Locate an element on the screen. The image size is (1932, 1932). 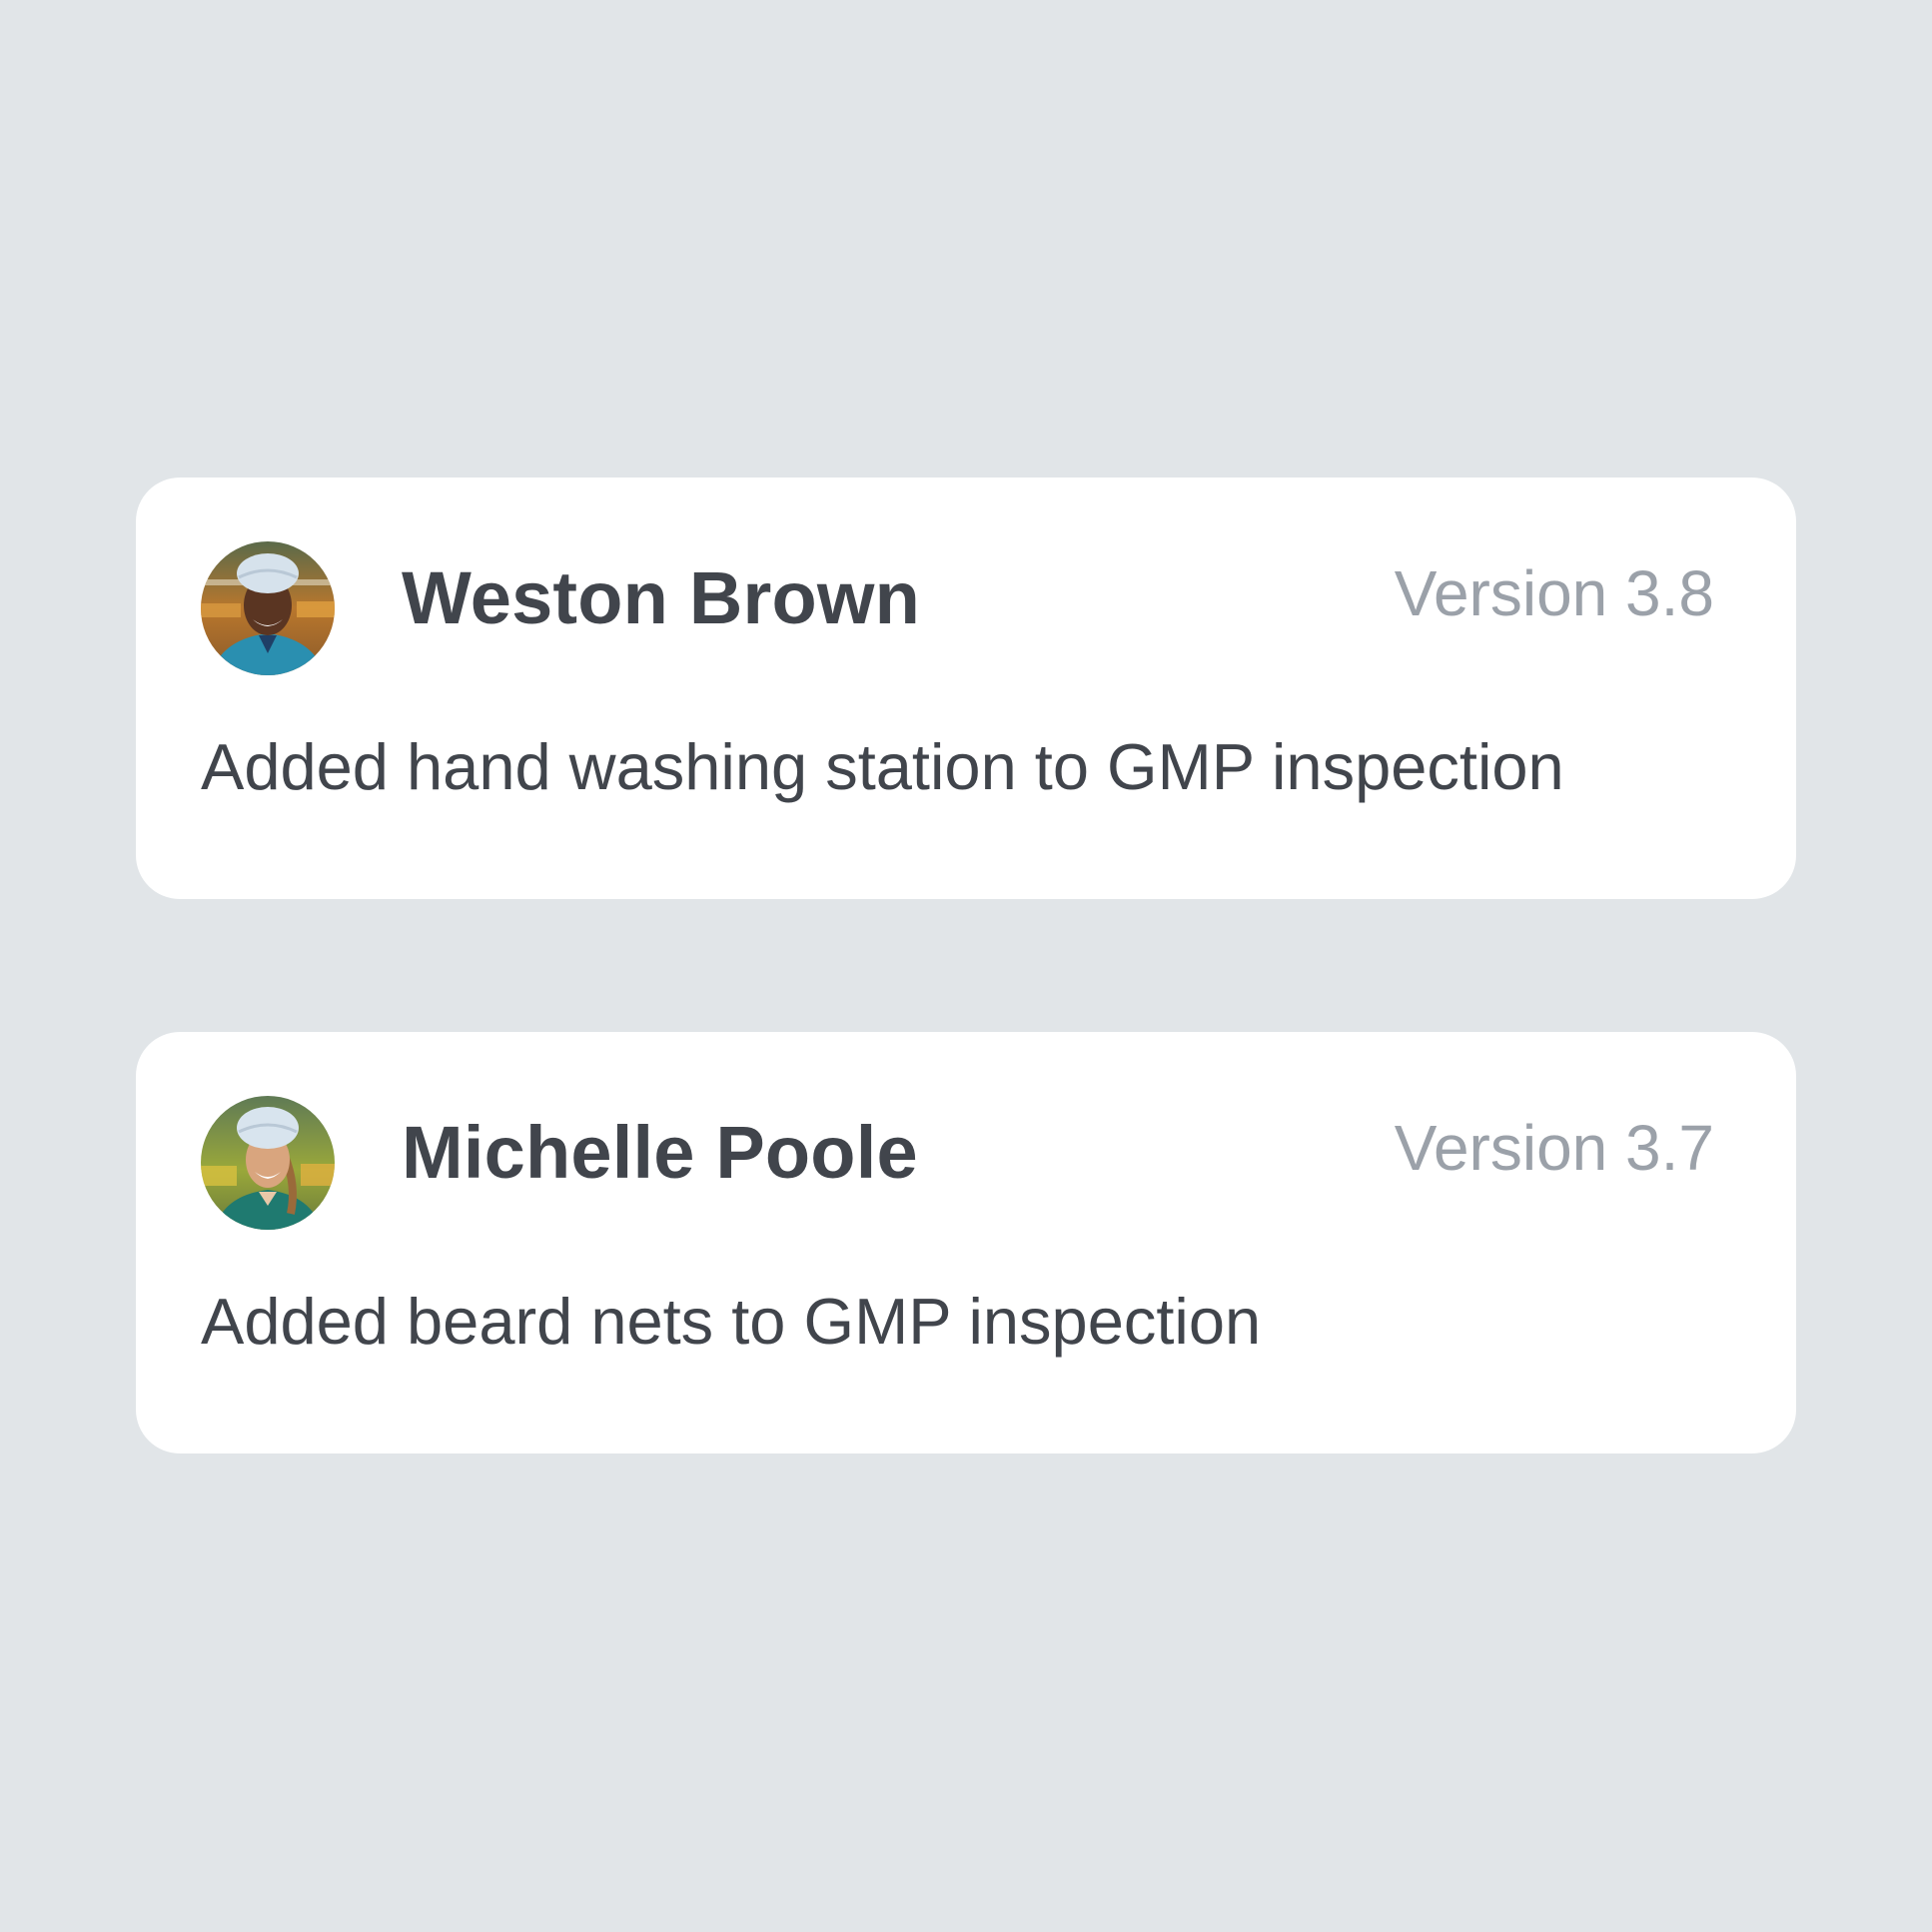
change-description: Added beard nets to GMP inspection is located at coordinates (731, 1321).